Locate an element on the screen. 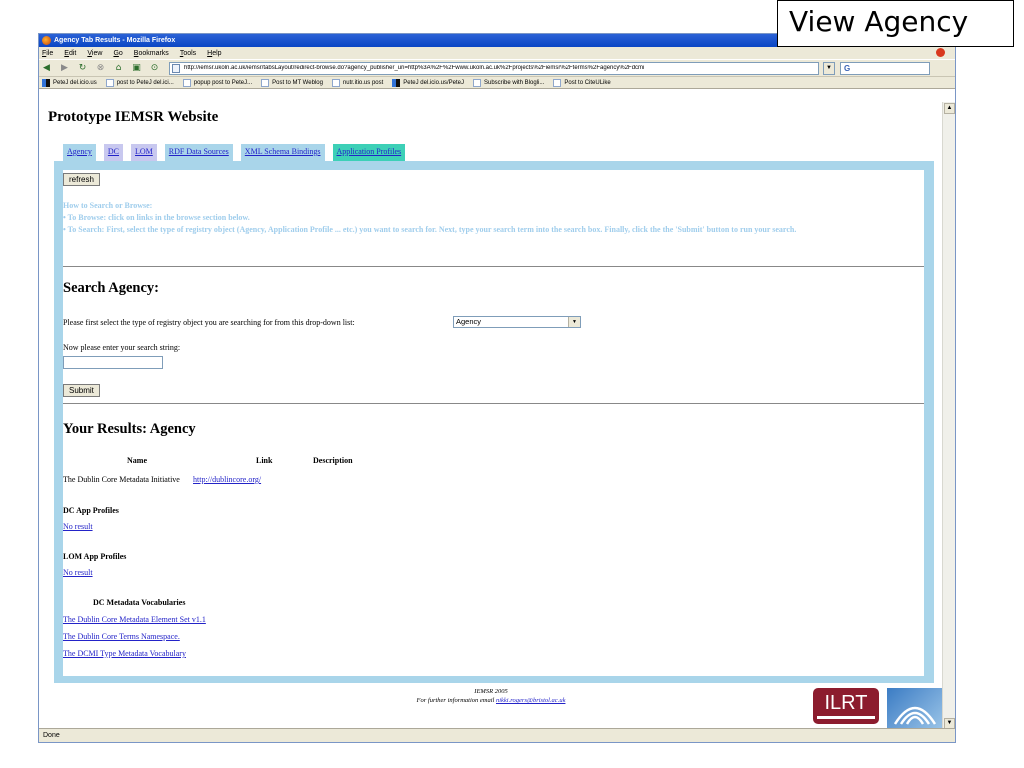 The width and height of the screenshot is (1024, 768). result-link: http://dublincore.org/ is located at coordinates (227, 479).